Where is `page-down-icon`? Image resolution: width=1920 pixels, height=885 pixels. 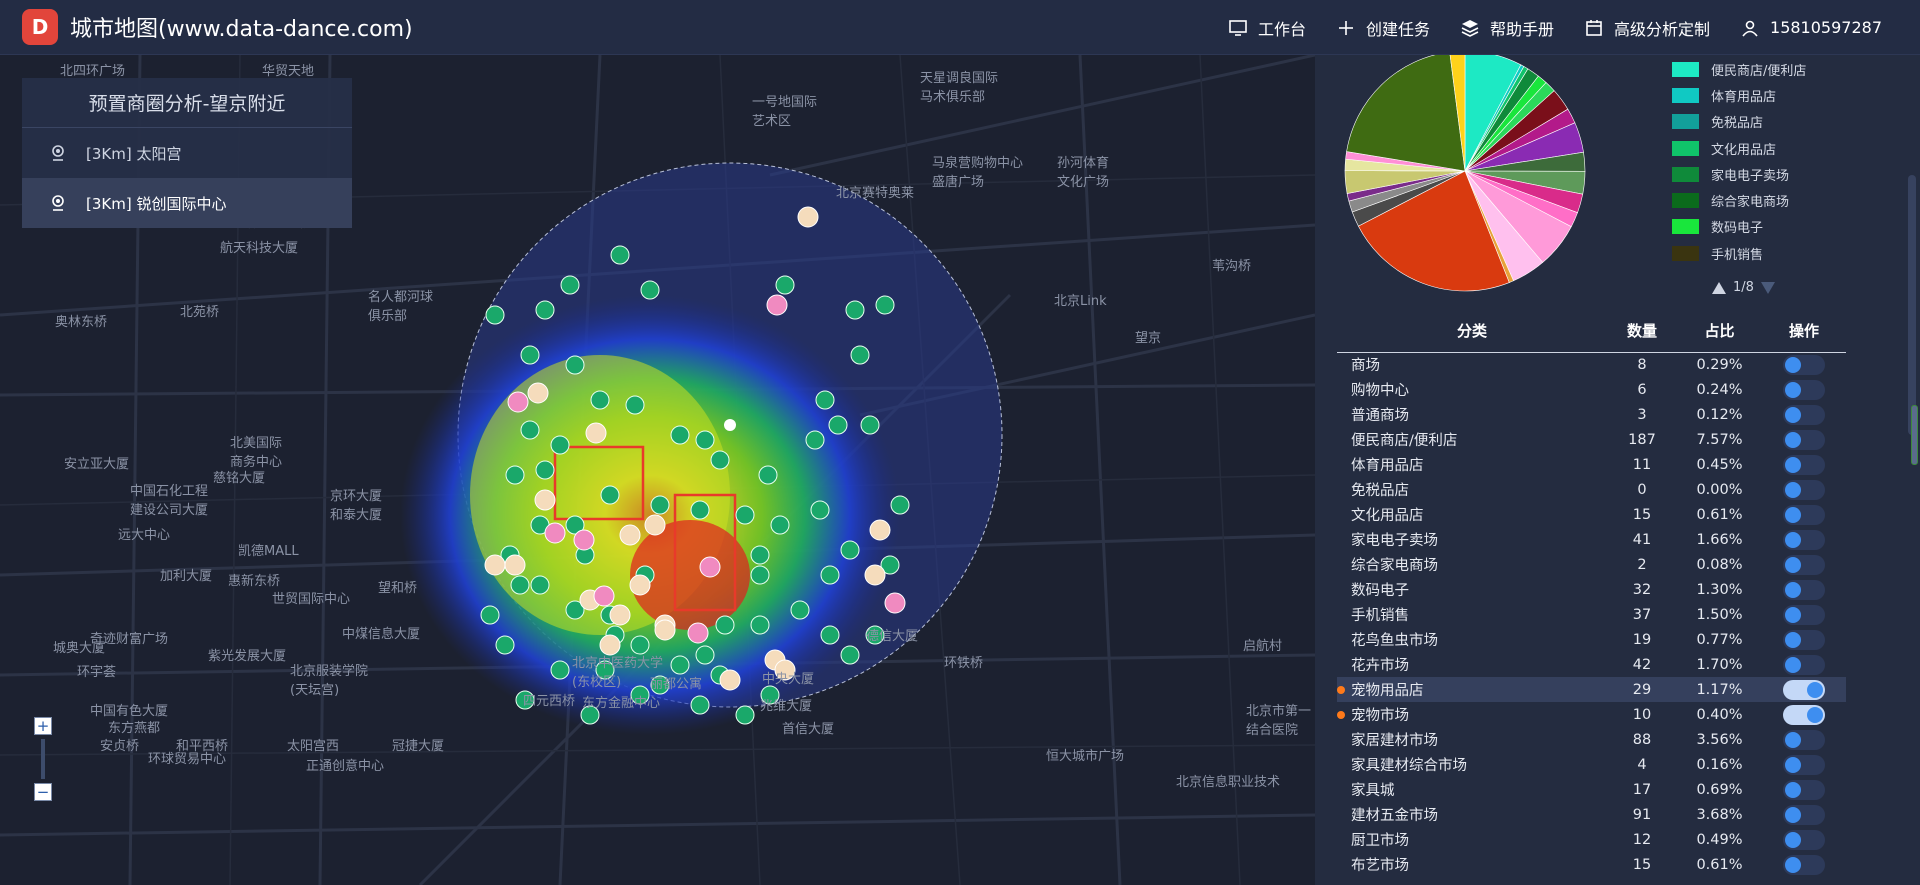 page-down-icon is located at coordinates (1768, 288).